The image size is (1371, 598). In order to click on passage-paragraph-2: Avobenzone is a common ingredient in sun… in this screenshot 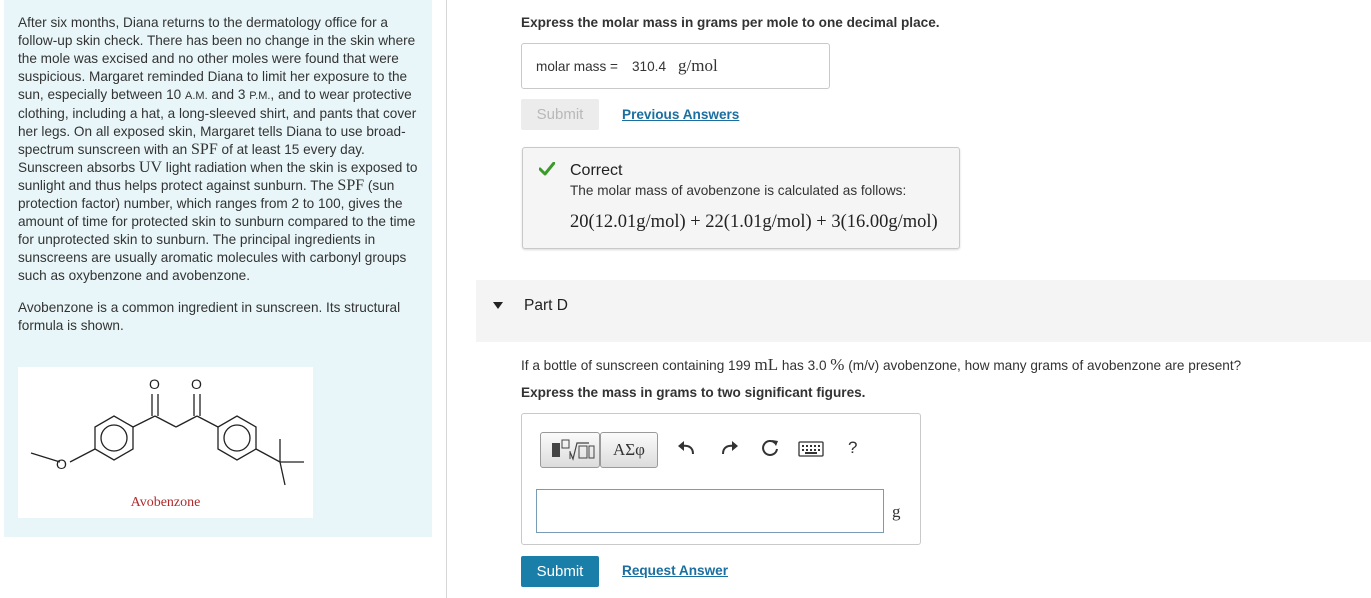, I will do `click(209, 316)`.